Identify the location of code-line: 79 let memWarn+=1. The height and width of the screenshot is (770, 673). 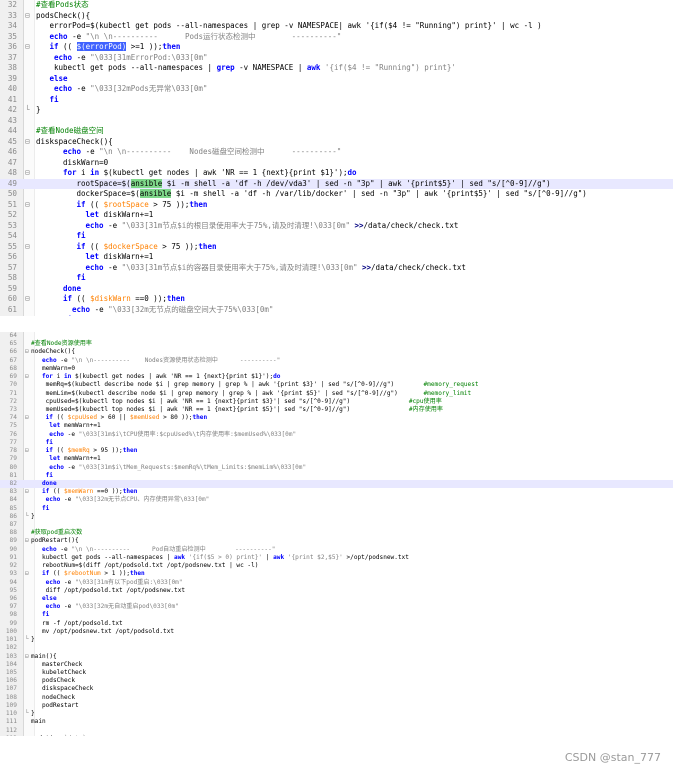
(336, 459).